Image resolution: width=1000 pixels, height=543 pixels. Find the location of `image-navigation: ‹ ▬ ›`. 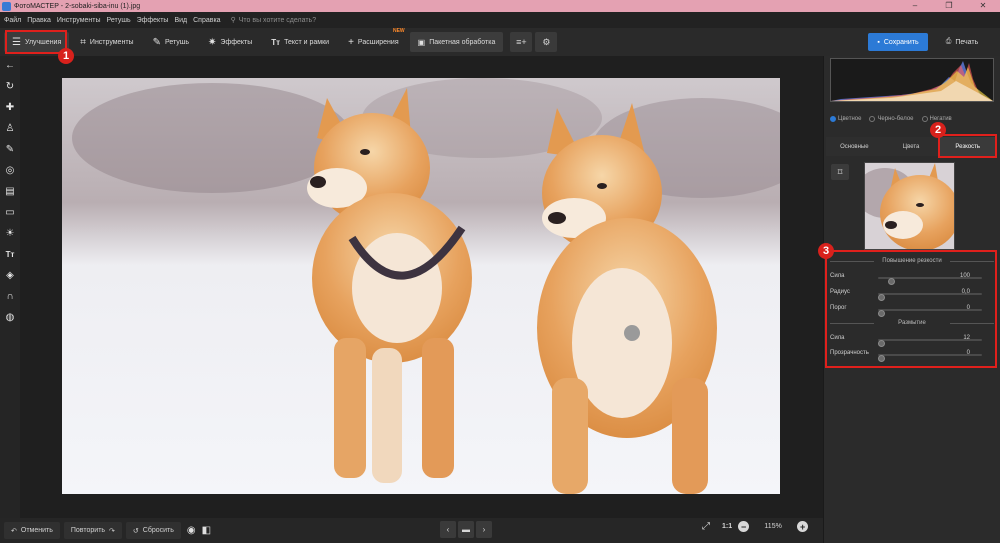

image-navigation: ‹ ▬ › is located at coordinates (466, 529).